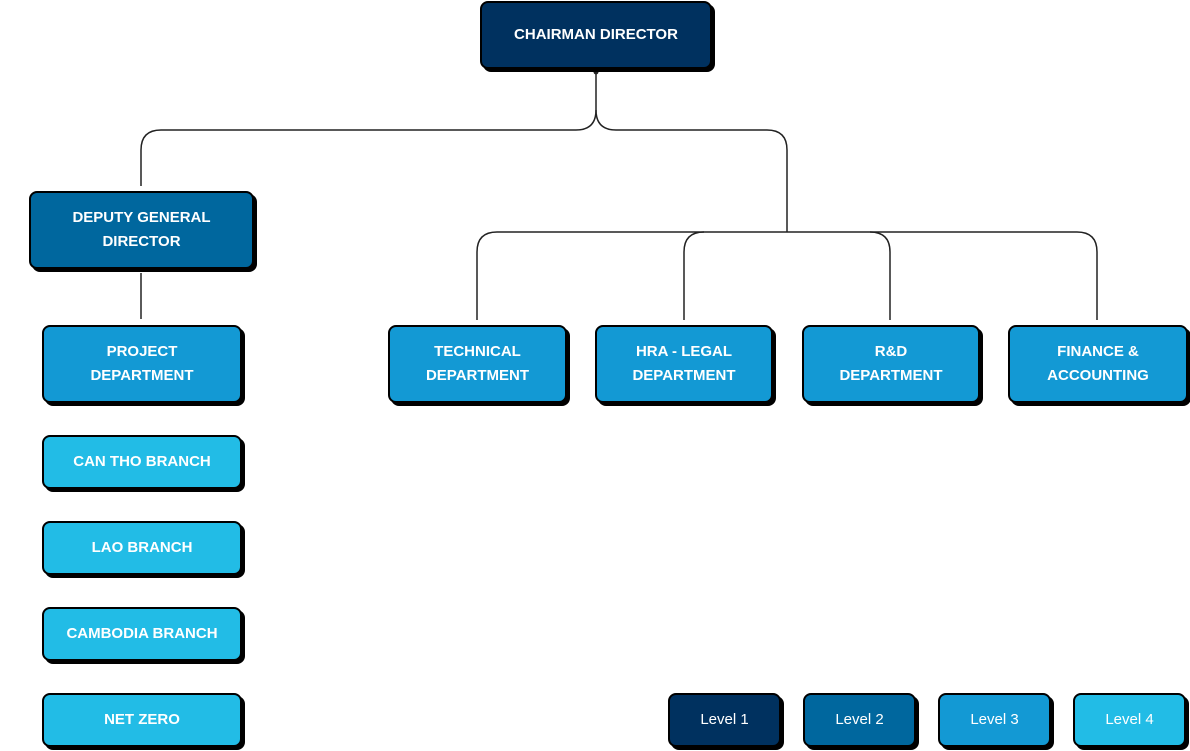 The height and width of the screenshot is (751, 1190). I want to click on node-lao-branch: LAO BRANCH, so click(142, 548).